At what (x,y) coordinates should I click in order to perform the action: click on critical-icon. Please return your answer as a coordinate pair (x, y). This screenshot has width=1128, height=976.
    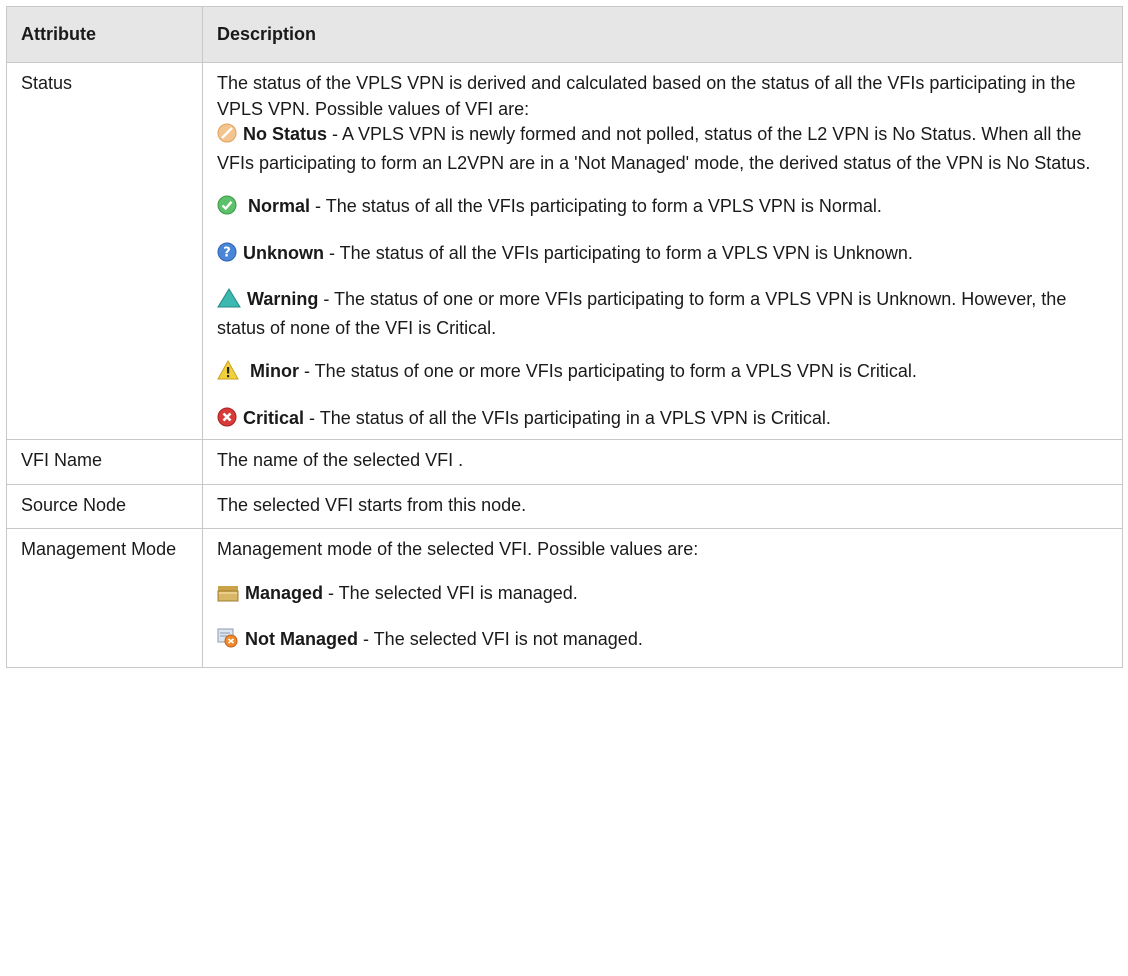
    Looking at the image, I should click on (227, 421).